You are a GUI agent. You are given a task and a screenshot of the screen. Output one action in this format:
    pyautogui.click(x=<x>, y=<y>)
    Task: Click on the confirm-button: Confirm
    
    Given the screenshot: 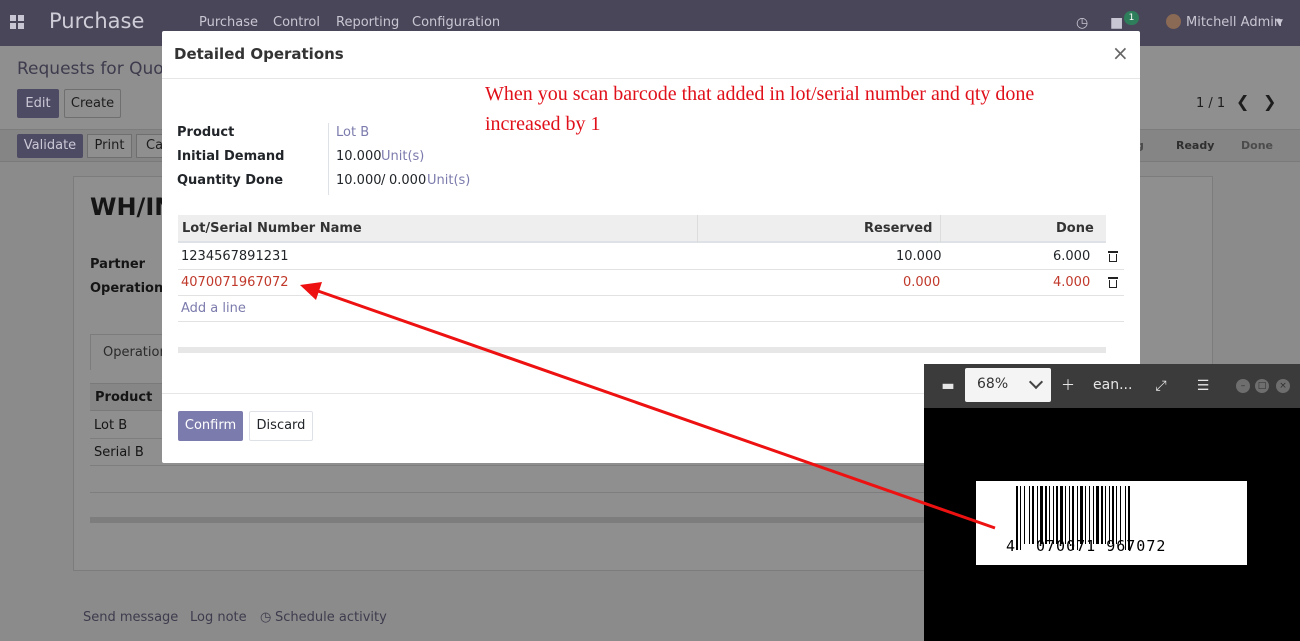 What is the action you would take?
    pyautogui.click(x=210, y=426)
    